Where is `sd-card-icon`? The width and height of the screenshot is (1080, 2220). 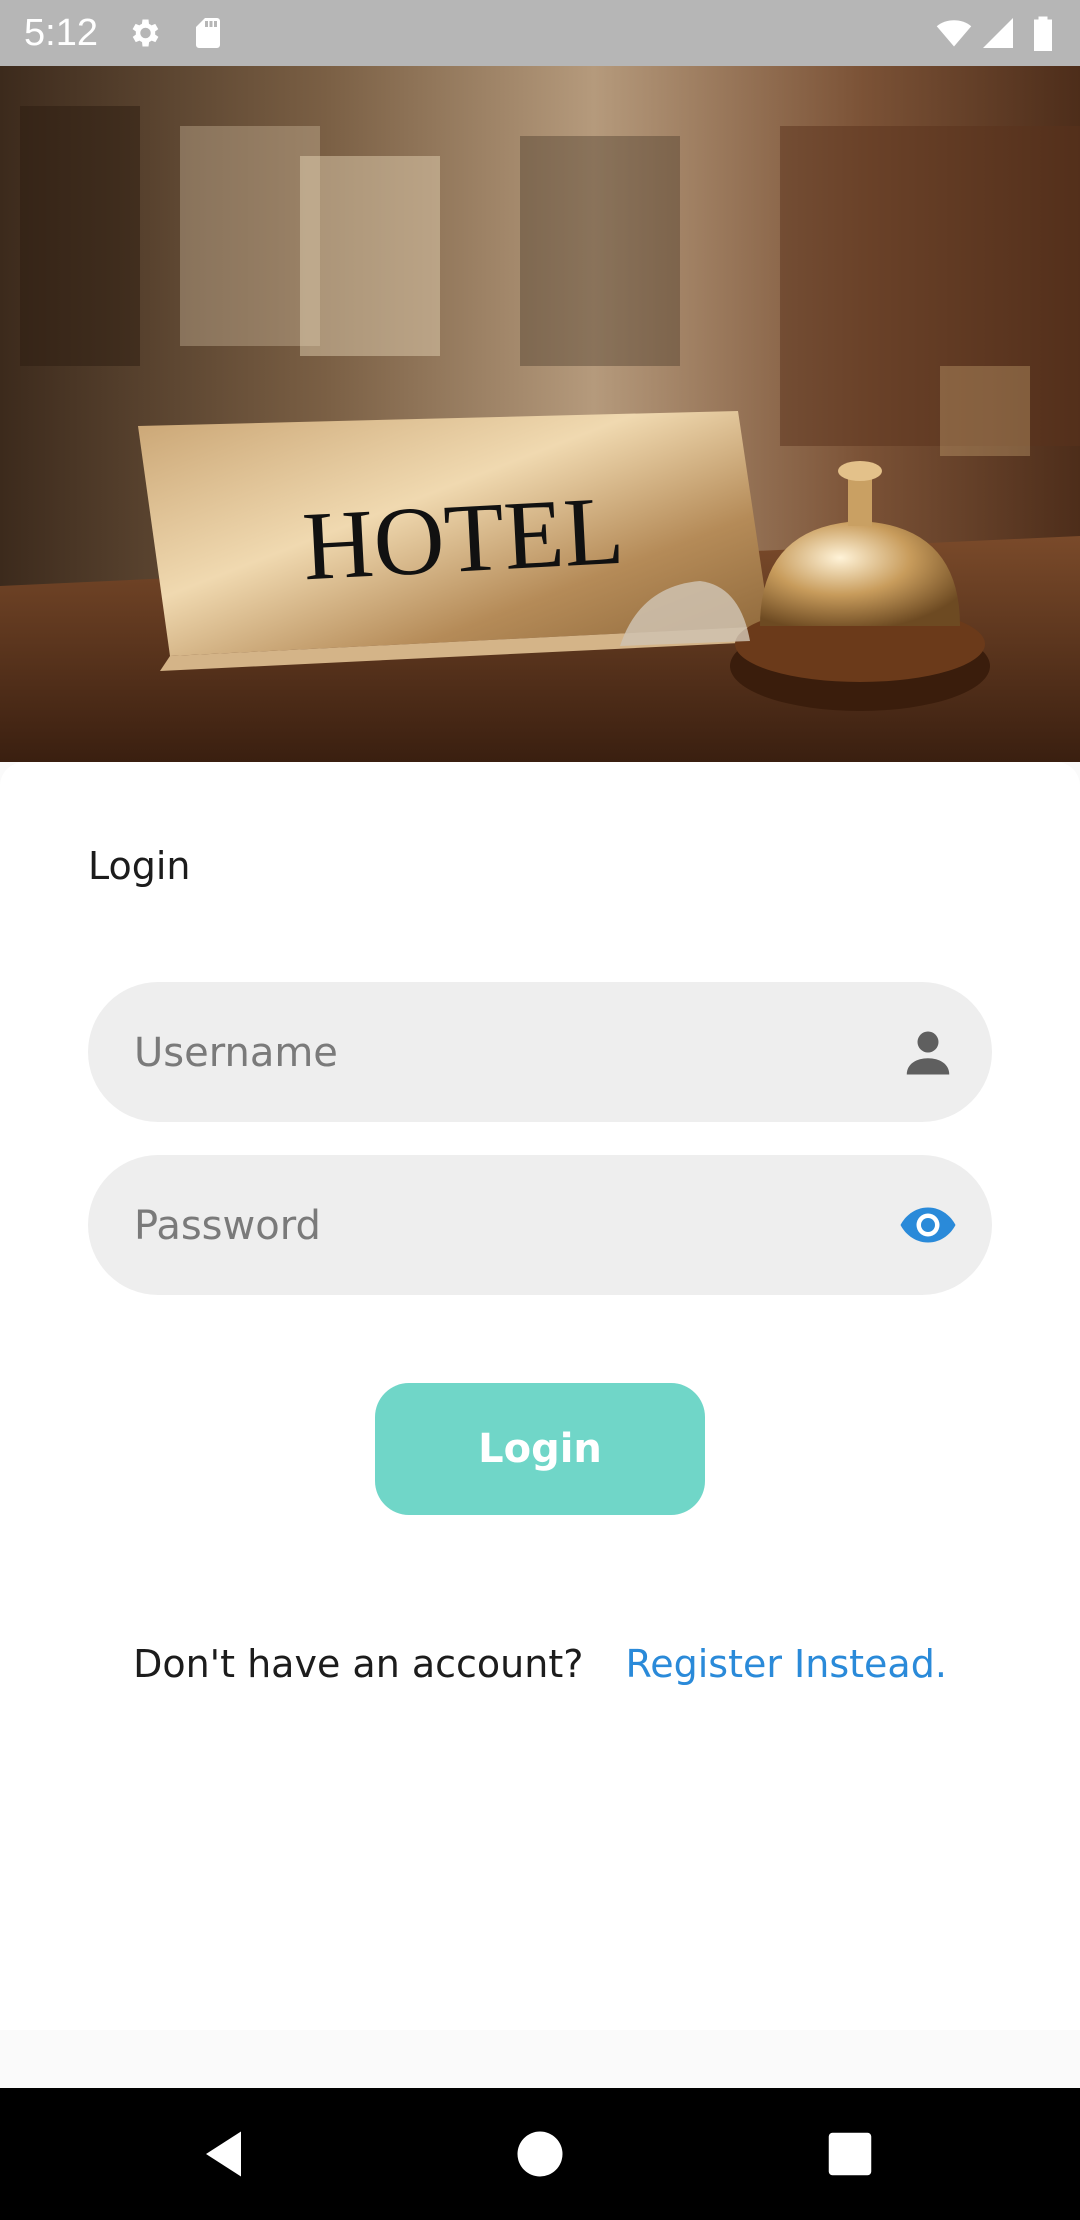 sd-card-icon is located at coordinates (208, 33).